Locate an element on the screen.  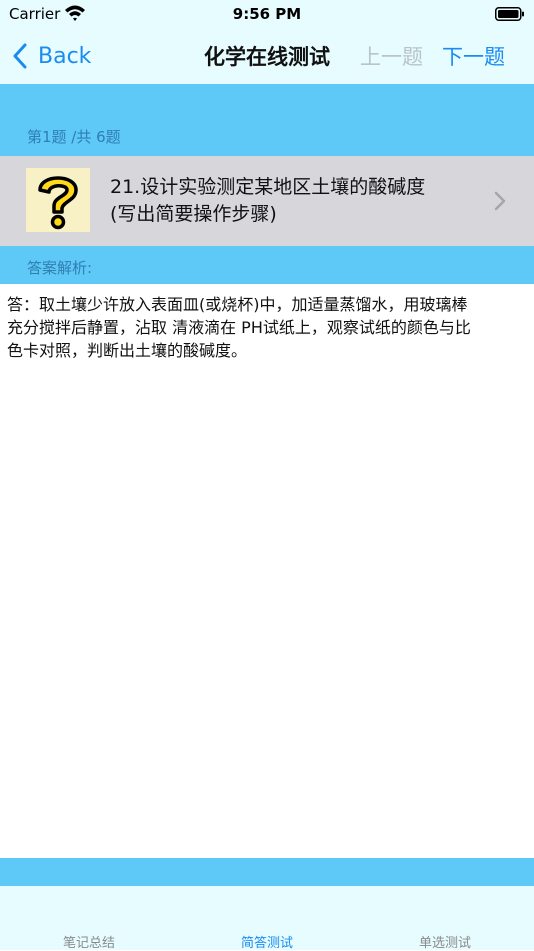
prev-question-button: 上一题 is located at coordinates (391, 56).